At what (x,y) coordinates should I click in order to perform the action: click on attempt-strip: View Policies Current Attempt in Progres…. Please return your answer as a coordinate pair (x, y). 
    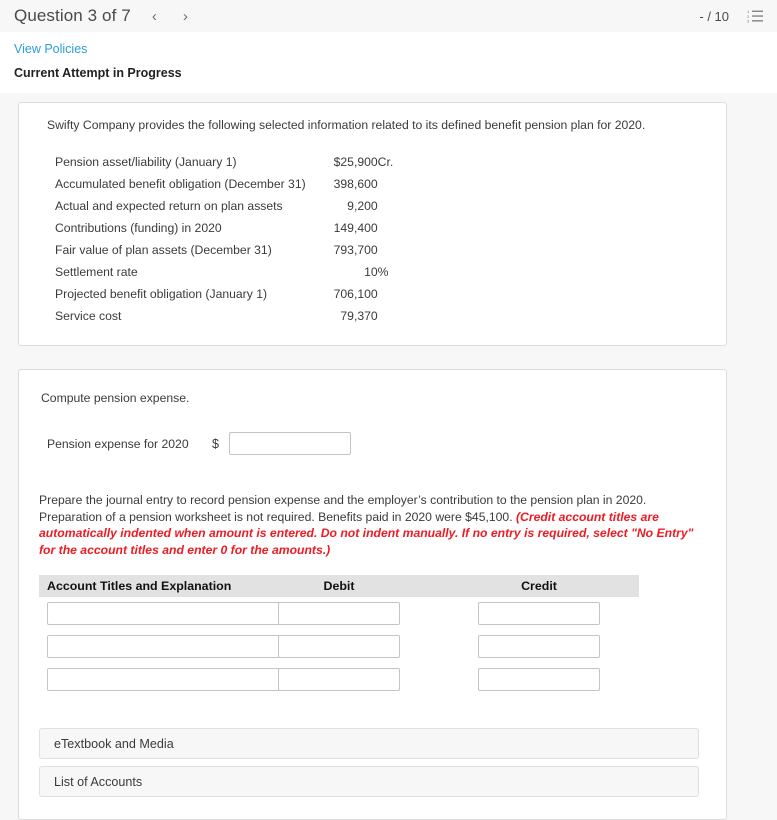
    Looking at the image, I should click on (388, 62).